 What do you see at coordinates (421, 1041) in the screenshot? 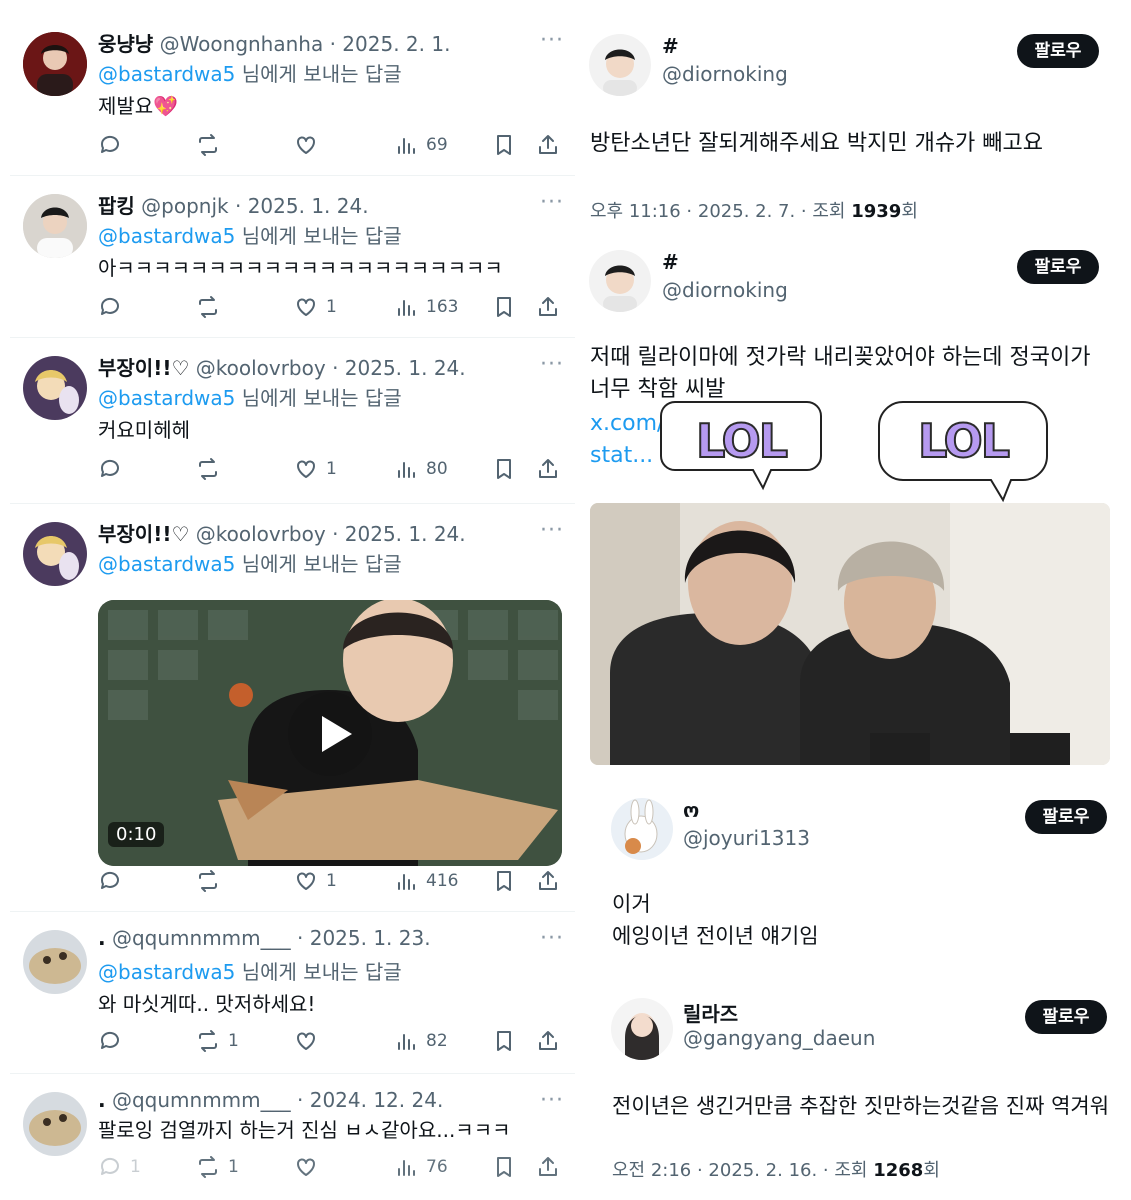
I see `views-button: 82` at bounding box center [421, 1041].